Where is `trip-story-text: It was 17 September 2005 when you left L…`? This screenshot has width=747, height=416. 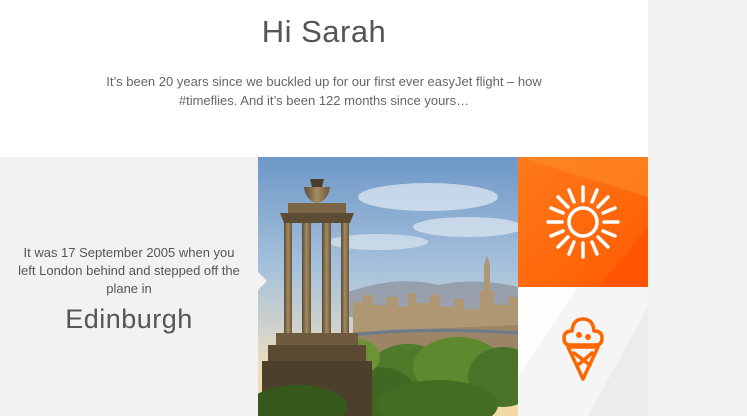 trip-story-text: It was 17 September 2005 when you left L… is located at coordinates (129, 271).